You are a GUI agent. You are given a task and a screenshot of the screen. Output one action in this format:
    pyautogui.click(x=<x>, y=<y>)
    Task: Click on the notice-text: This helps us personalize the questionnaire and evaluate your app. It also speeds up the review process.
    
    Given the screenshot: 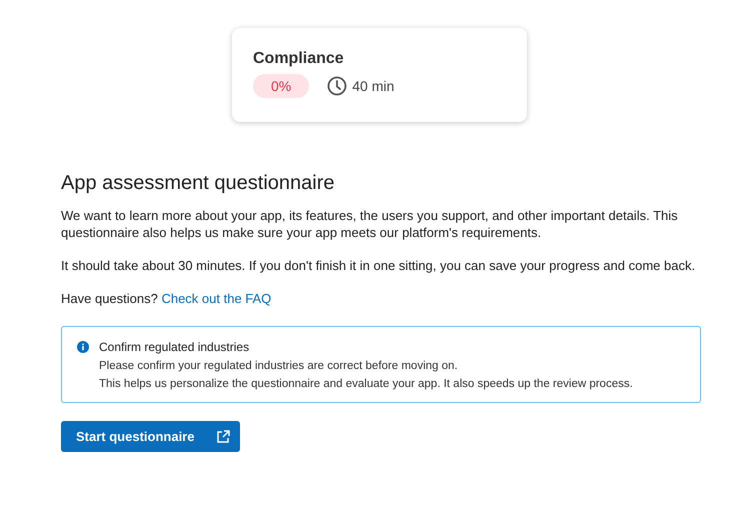 What is the action you would take?
    pyautogui.click(x=366, y=384)
    